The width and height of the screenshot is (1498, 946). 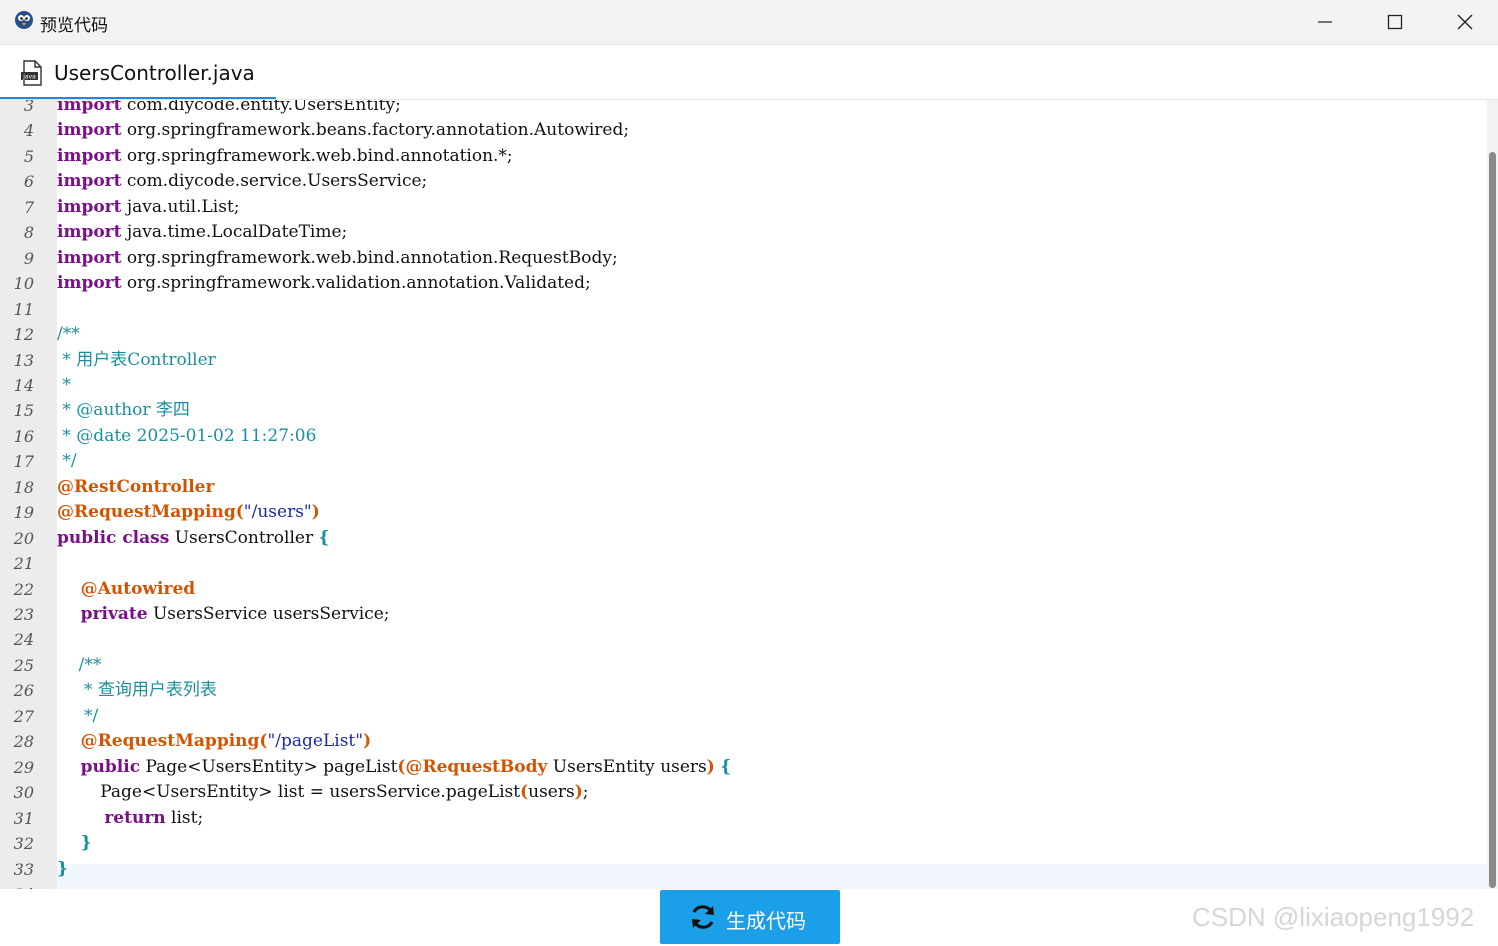 I want to click on close-button, so click(x=1464, y=22).